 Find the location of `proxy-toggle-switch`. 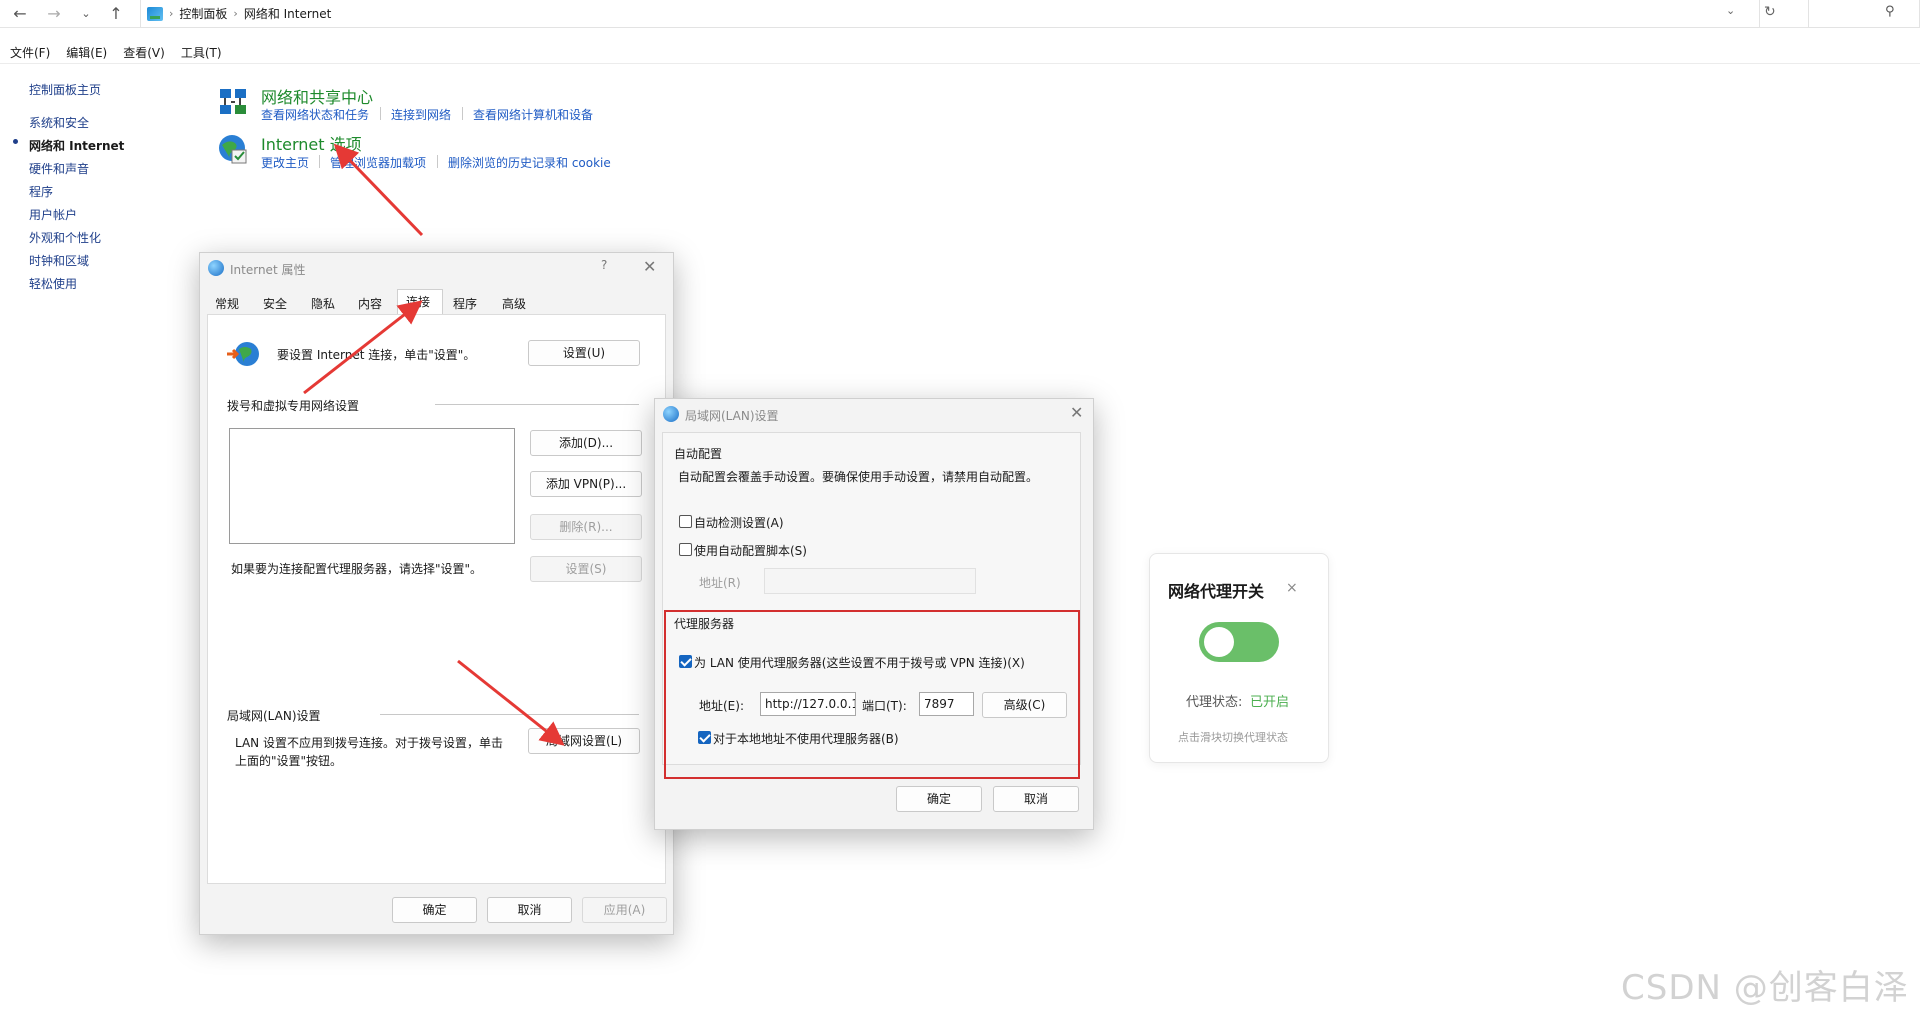

proxy-toggle-switch is located at coordinates (1239, 642).